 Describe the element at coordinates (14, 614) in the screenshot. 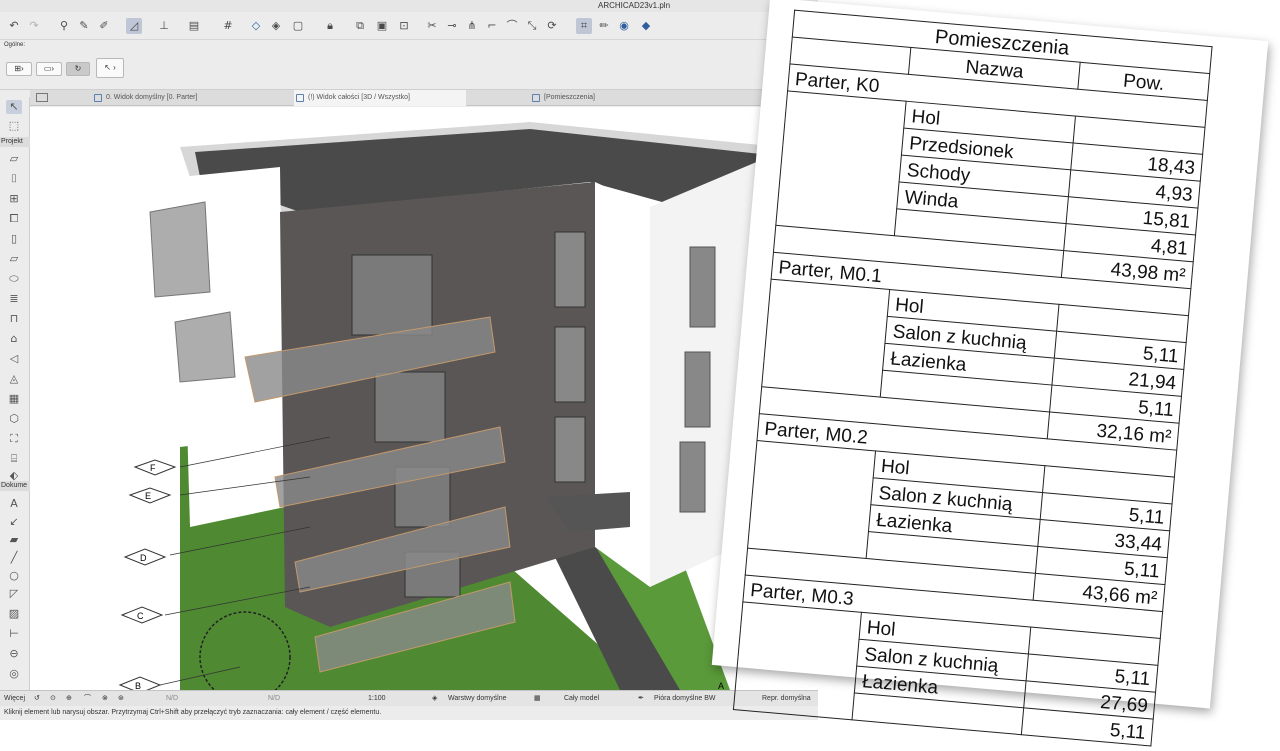

I see `figure-tool-icon: ▨` at that location.